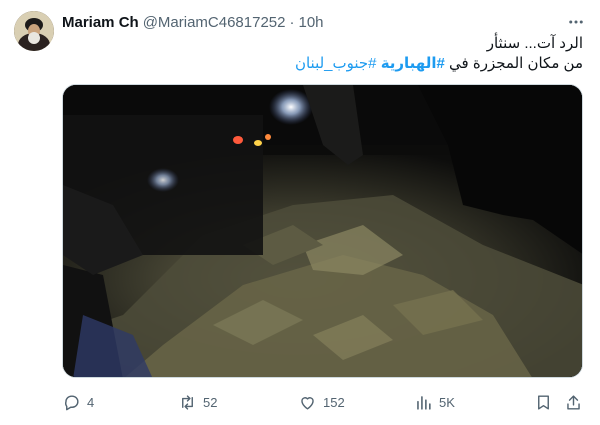  I want to click on retweet-count: 52, so click(210, 402).